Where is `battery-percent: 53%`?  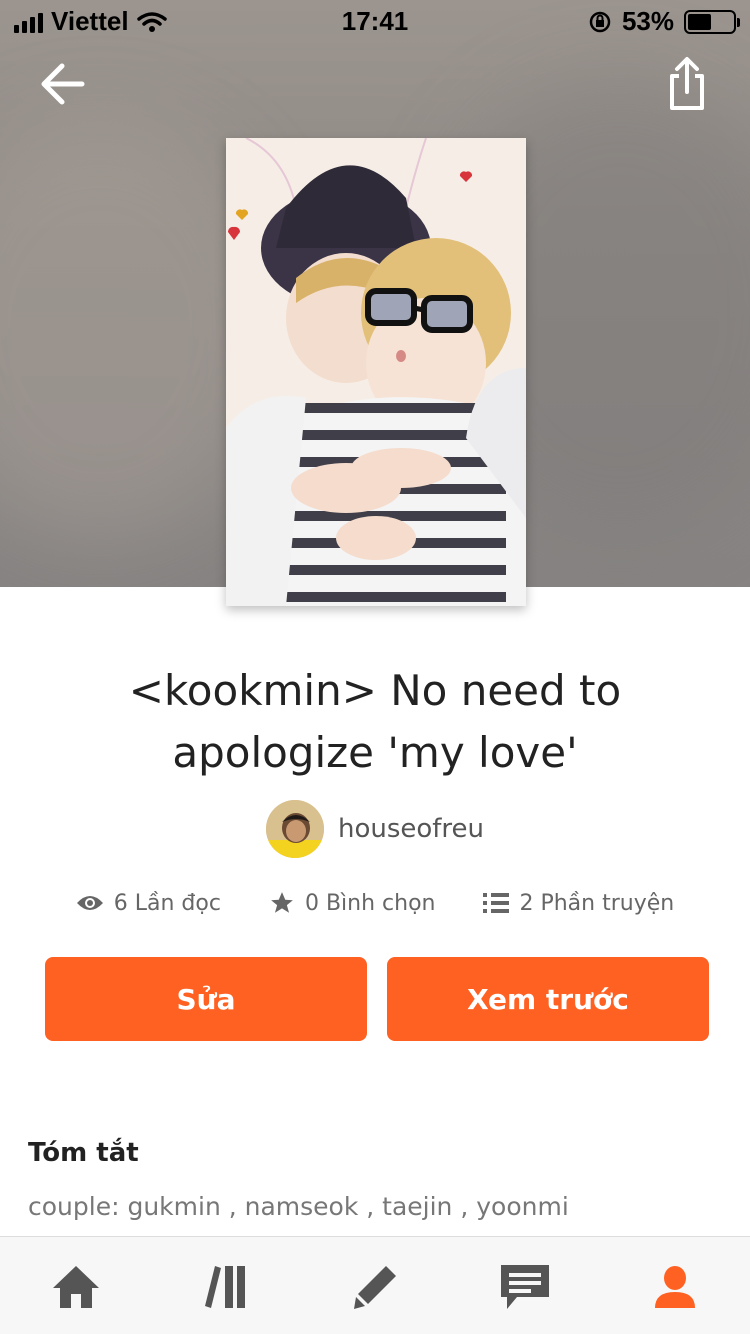 battery-percent: 53% is located at coordinates (647, 21).